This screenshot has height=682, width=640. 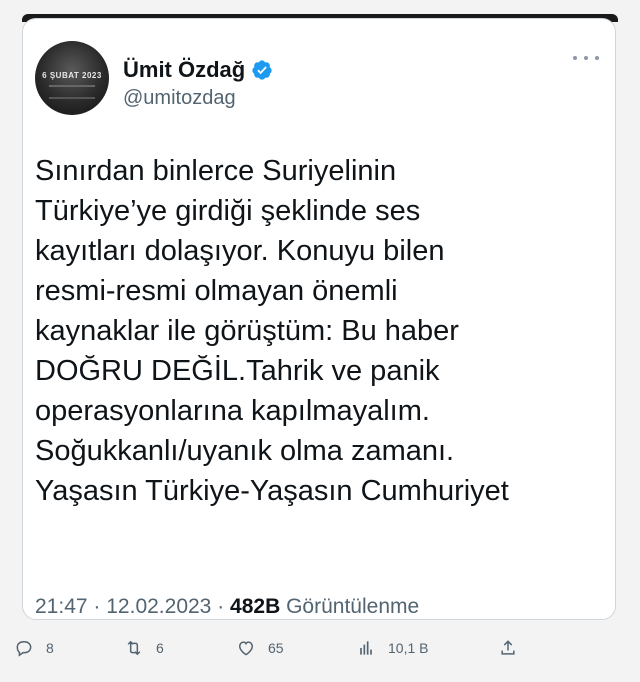 What do you see at coordinates (24, 649) in the screenshot?
I see `reply-icon` at bounding box center [24, 649].